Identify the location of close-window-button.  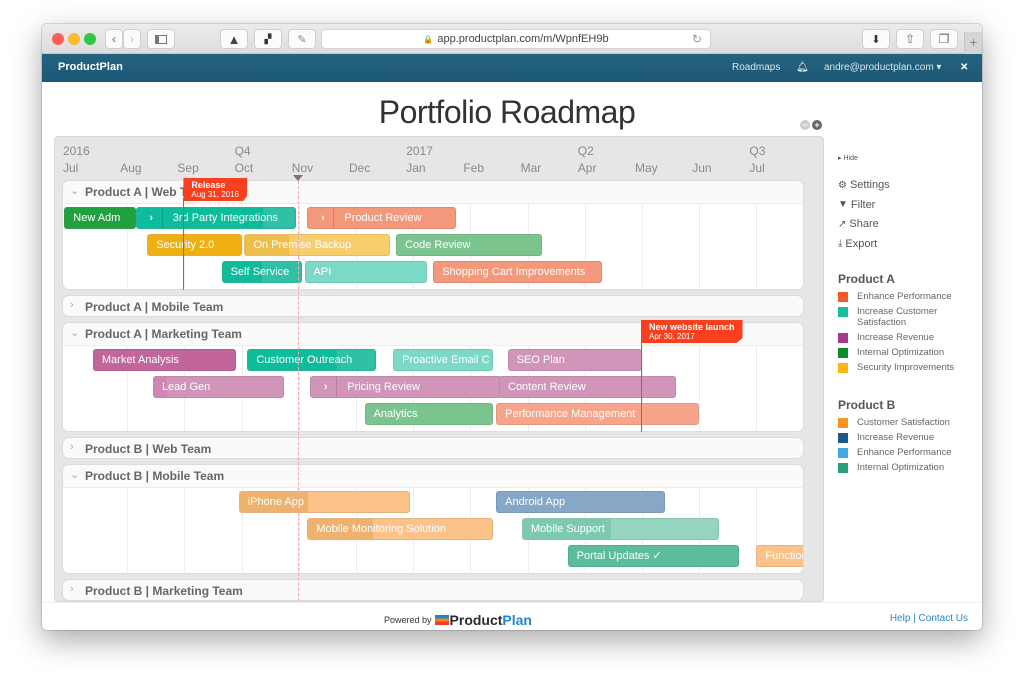
(58, 39).